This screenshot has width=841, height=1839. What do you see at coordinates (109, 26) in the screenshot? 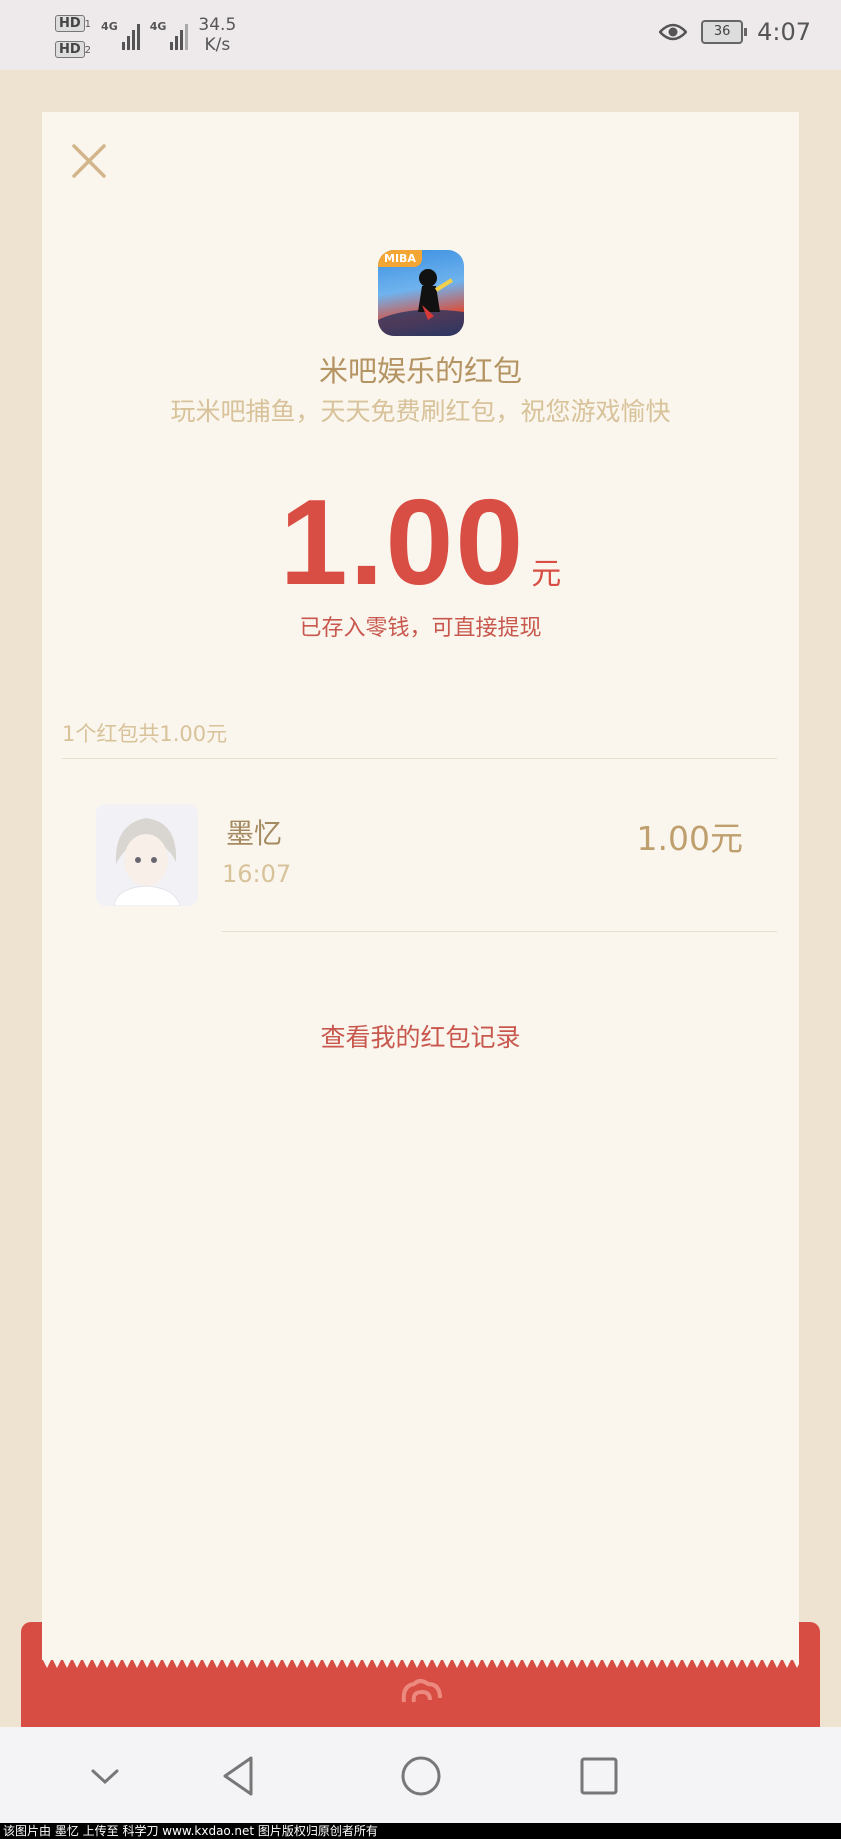
I see `network-type-1: 4G` at bounding box center [109, 26].